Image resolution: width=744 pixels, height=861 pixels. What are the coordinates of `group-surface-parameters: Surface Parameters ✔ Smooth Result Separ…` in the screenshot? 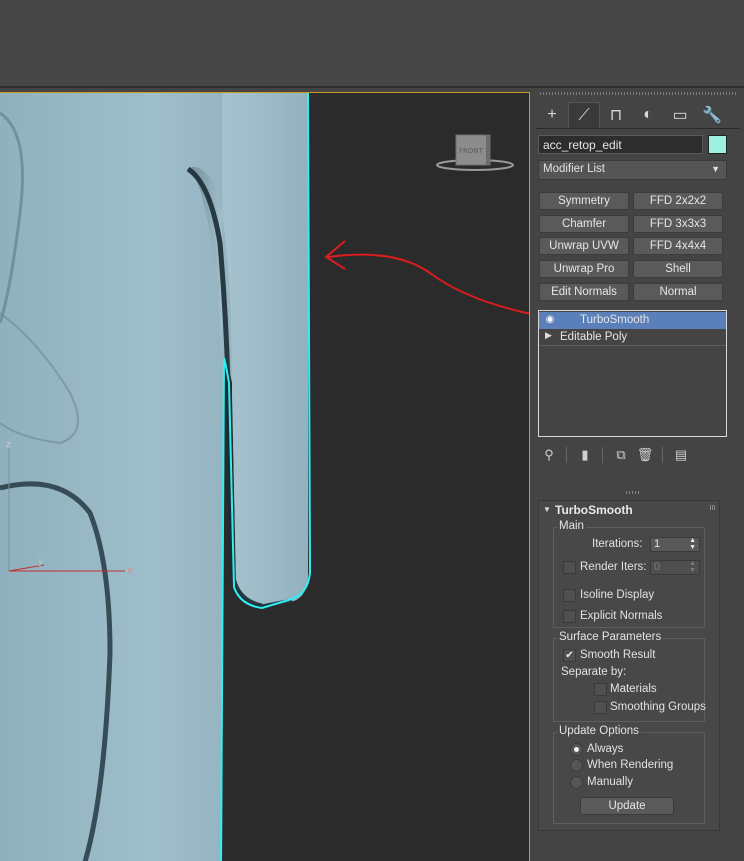 It's located at (629, 676).